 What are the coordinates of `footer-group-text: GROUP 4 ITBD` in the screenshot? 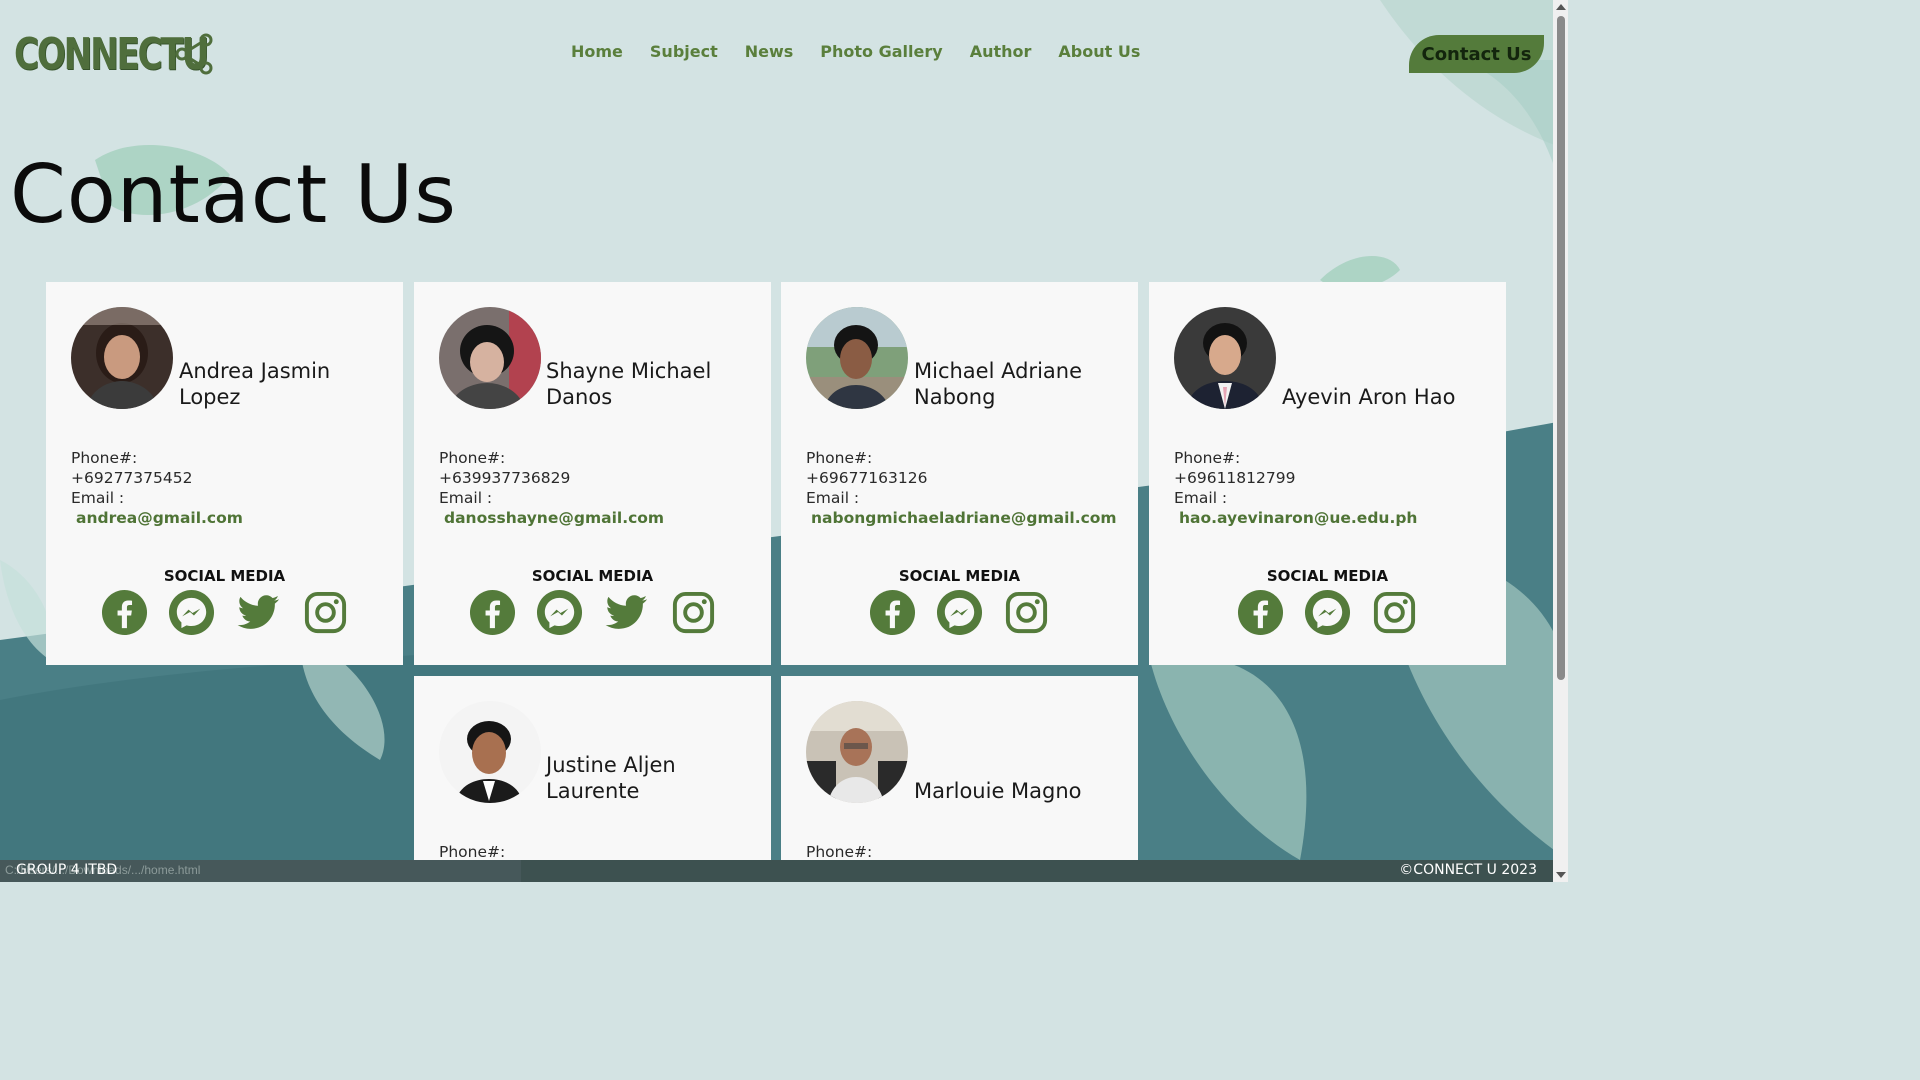 It's located at (67, 870).